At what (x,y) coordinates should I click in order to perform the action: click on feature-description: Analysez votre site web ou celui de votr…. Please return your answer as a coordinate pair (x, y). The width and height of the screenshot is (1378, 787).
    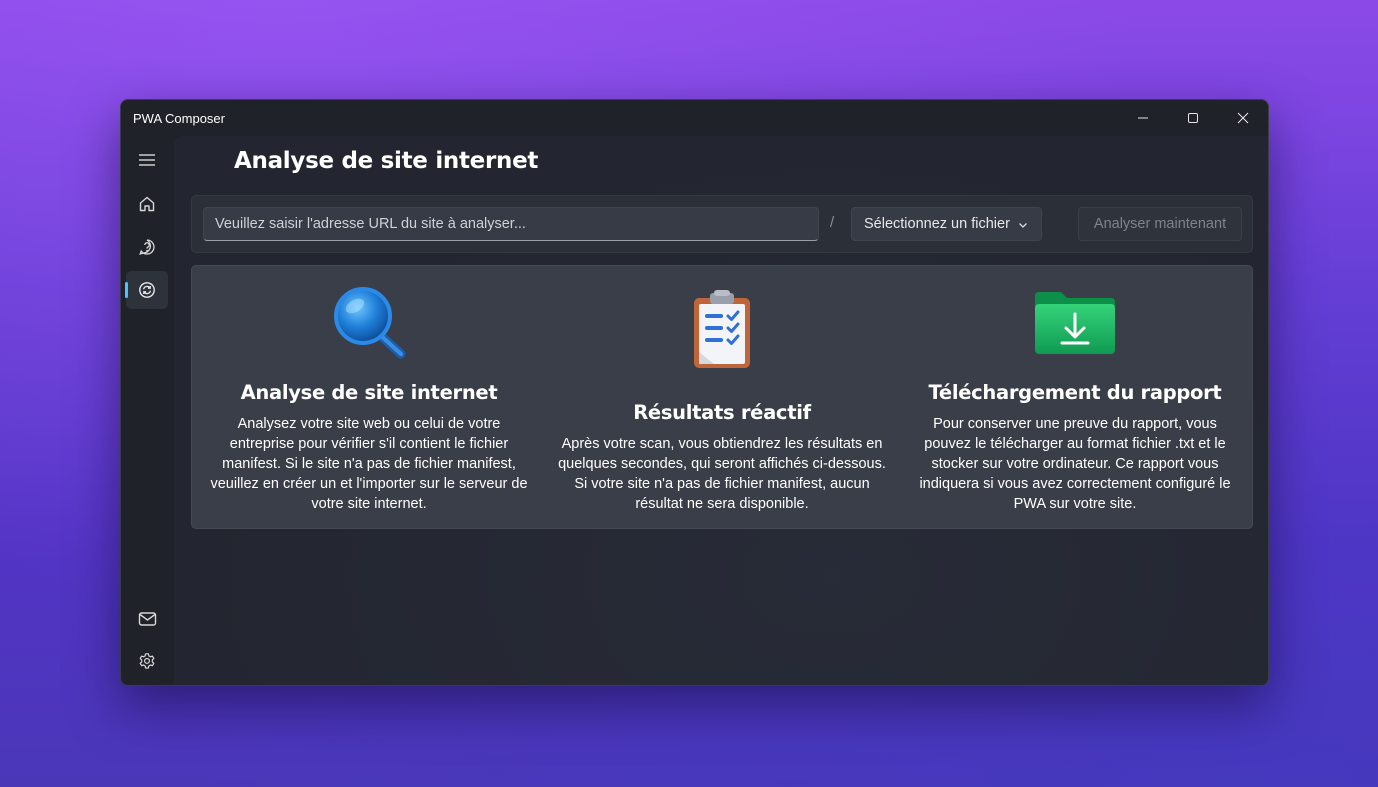
    Looking at the image, I should click on (369, 464).